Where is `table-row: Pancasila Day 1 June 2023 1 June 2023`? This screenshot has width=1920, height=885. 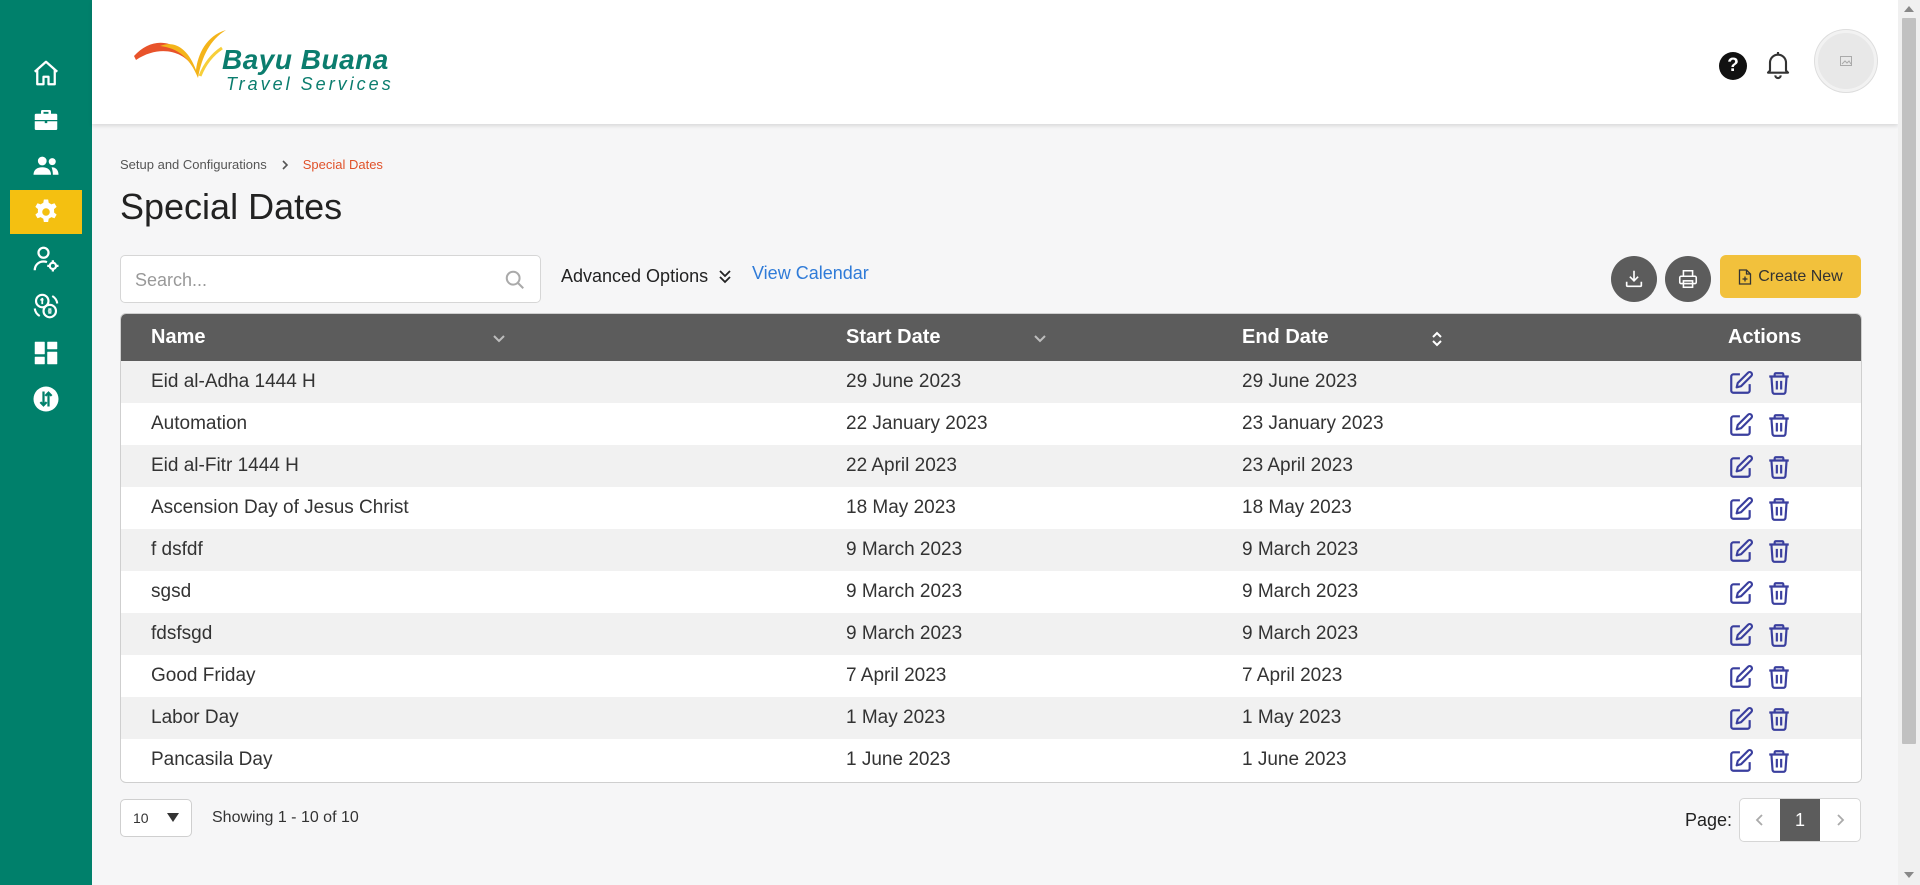
table-row: Pancasila Day 1 June 2023 1 June 2023 is located at coordinates (991, 760).